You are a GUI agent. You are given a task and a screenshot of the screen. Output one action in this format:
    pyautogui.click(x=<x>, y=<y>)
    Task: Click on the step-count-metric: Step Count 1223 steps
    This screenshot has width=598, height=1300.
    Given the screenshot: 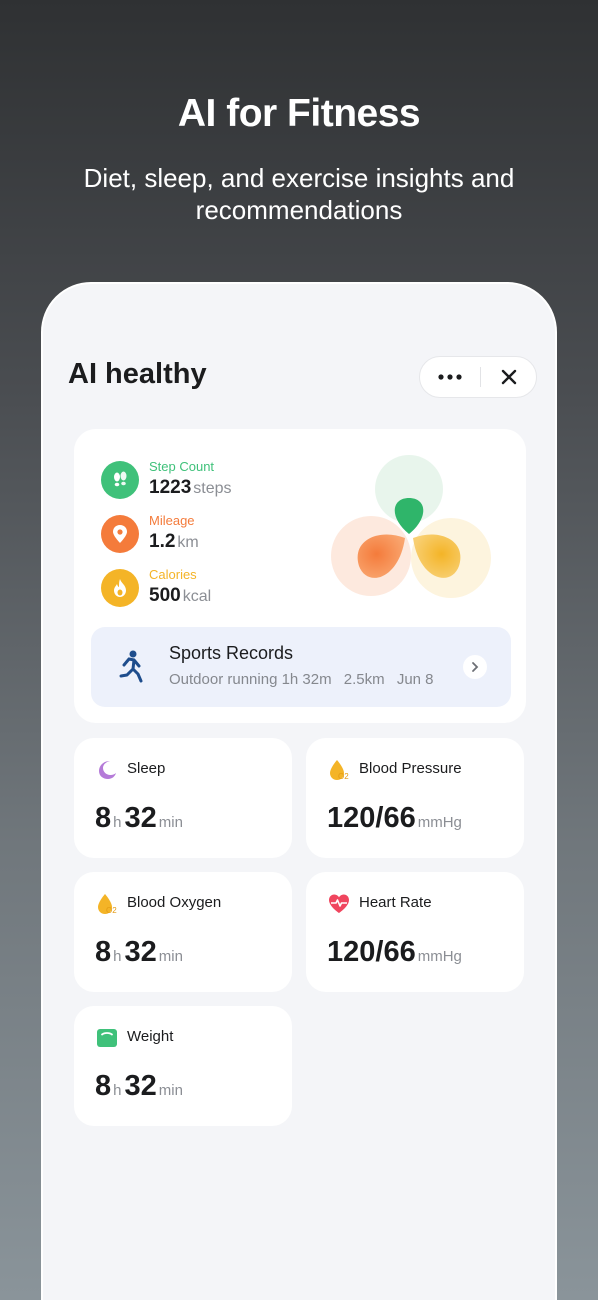 What is the action you would take?
    pyautogui.click(x=201, y=480)
    